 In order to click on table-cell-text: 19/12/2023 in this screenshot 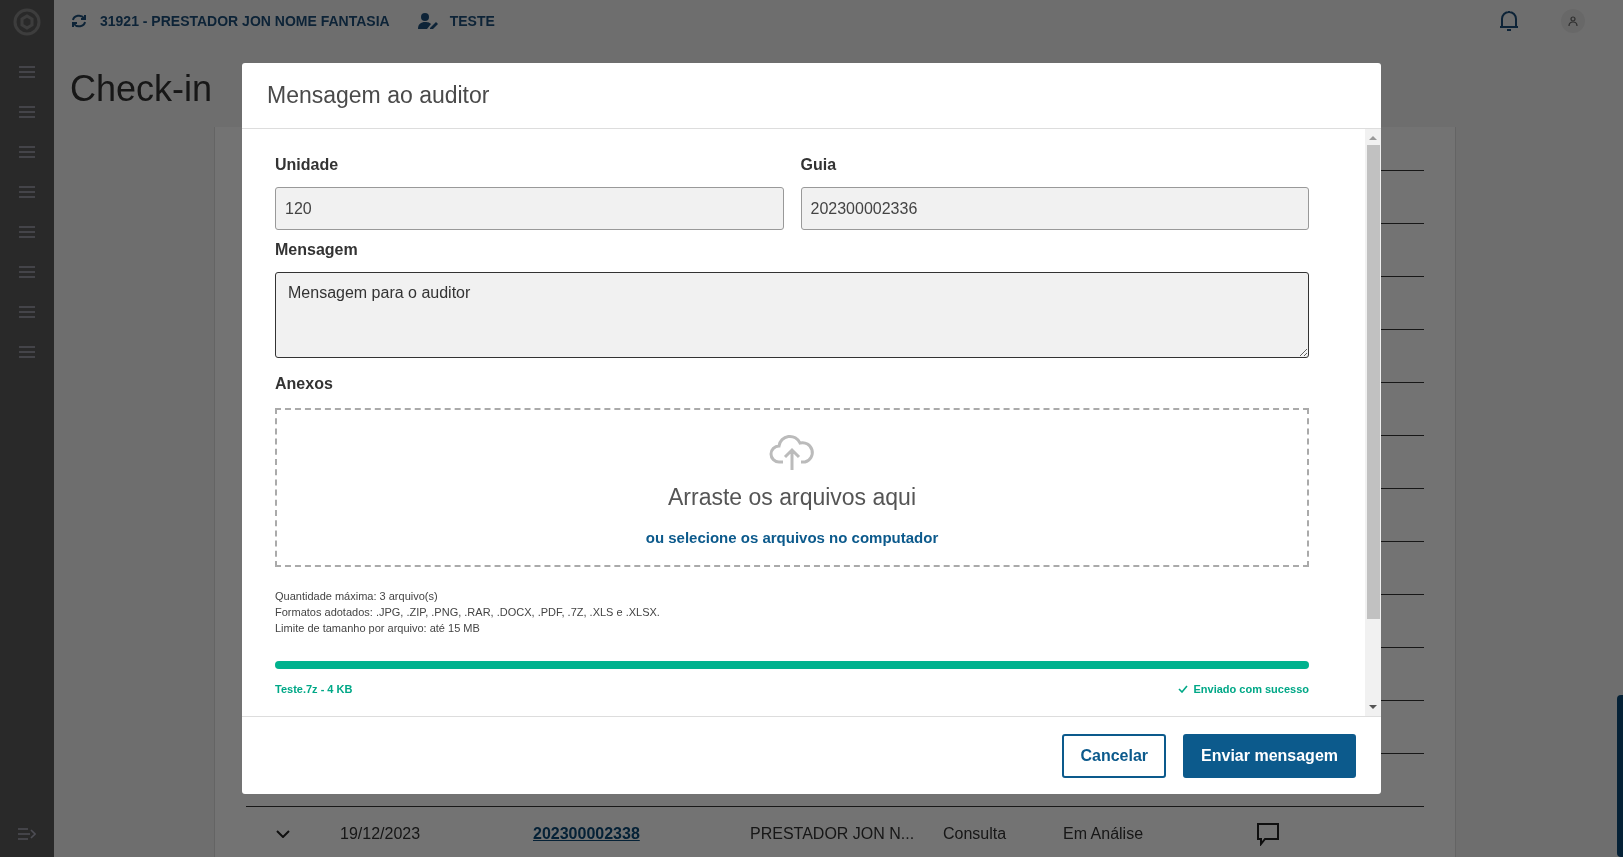, I will do `click(381, 833)`.